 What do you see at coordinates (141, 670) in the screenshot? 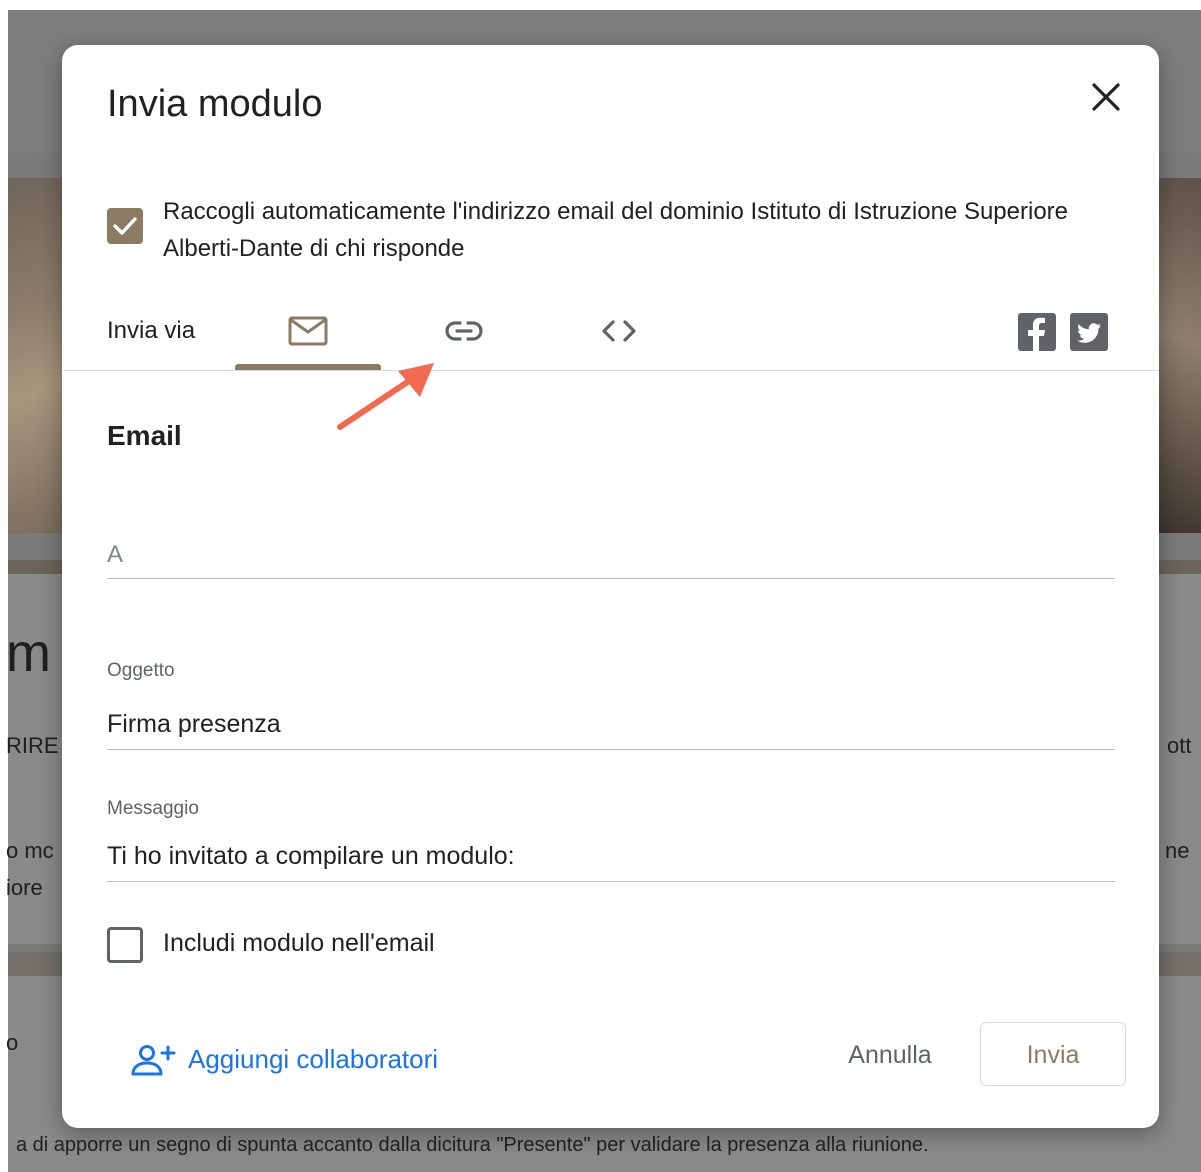
I see `subject-label: Oggetto` at bounding box center [141, 670].